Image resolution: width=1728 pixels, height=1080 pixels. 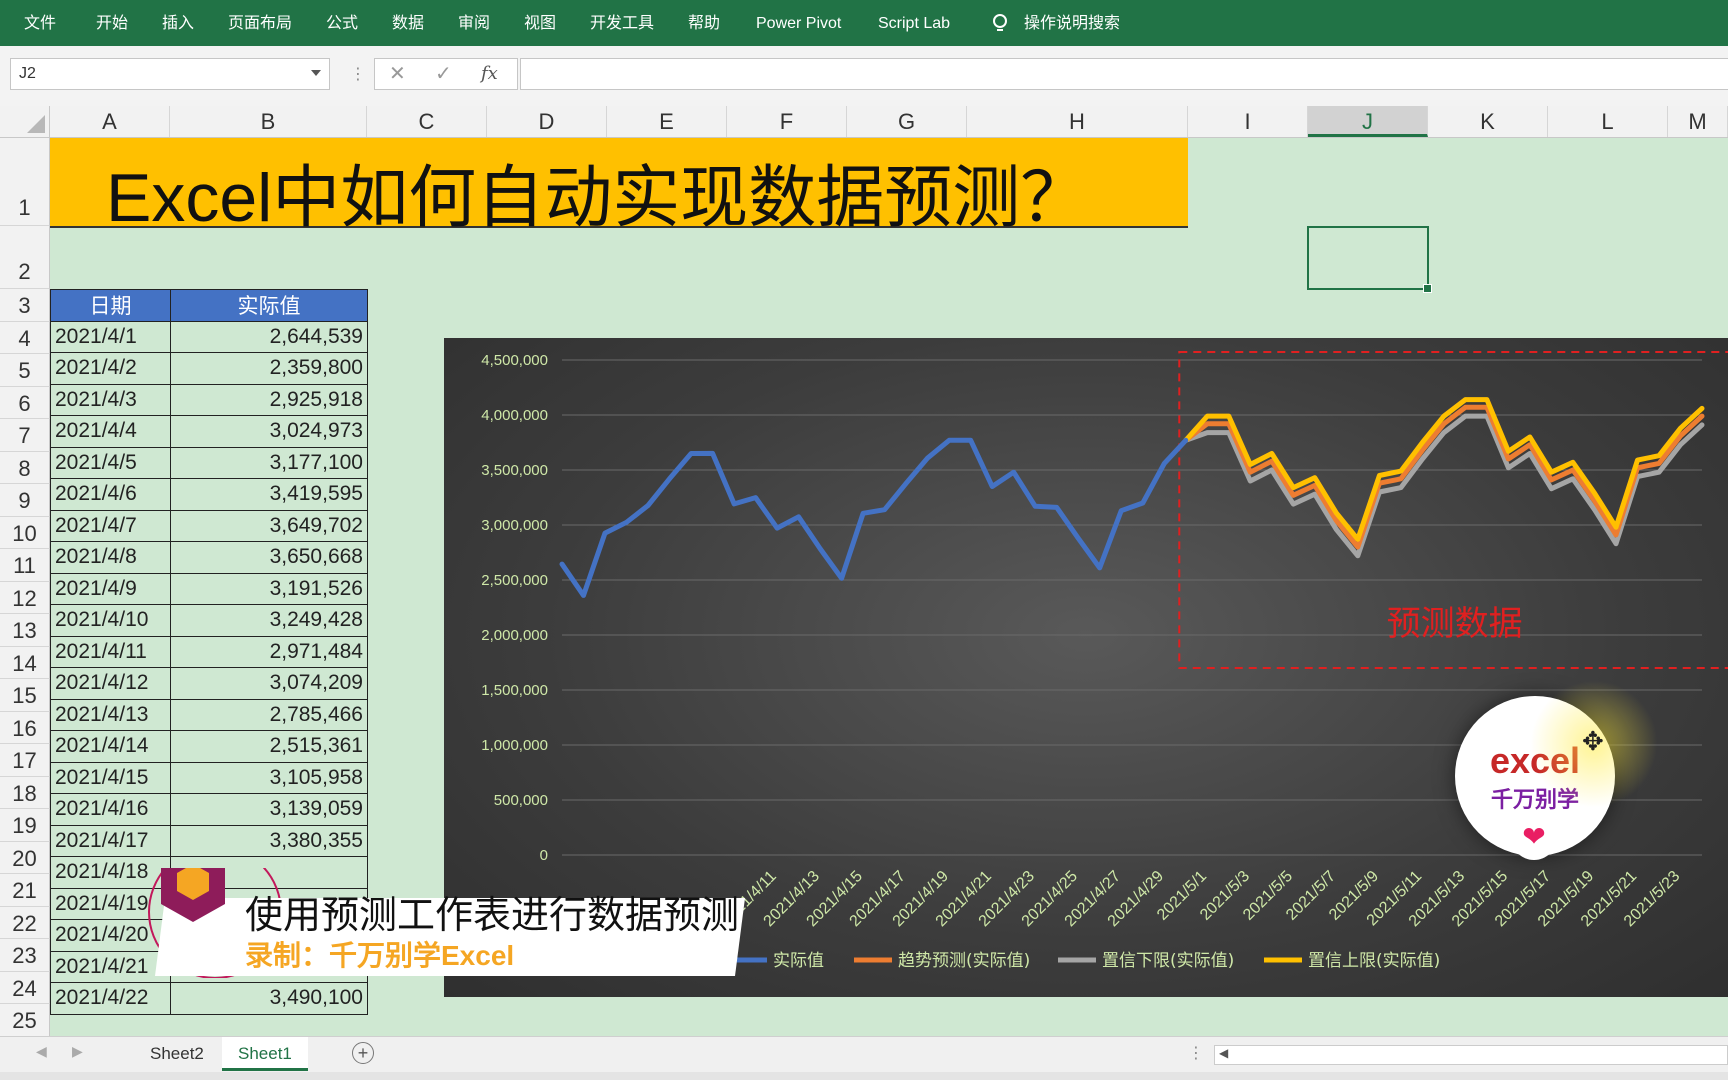 I want to click on row-header-4: 4, so click(x=25, y=337).